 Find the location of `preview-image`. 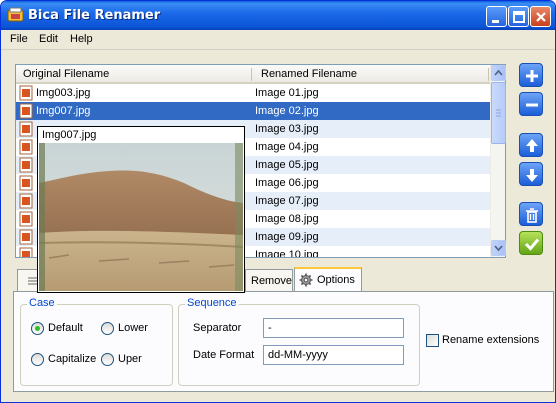

preview-image is located at coordinates (141, 217).